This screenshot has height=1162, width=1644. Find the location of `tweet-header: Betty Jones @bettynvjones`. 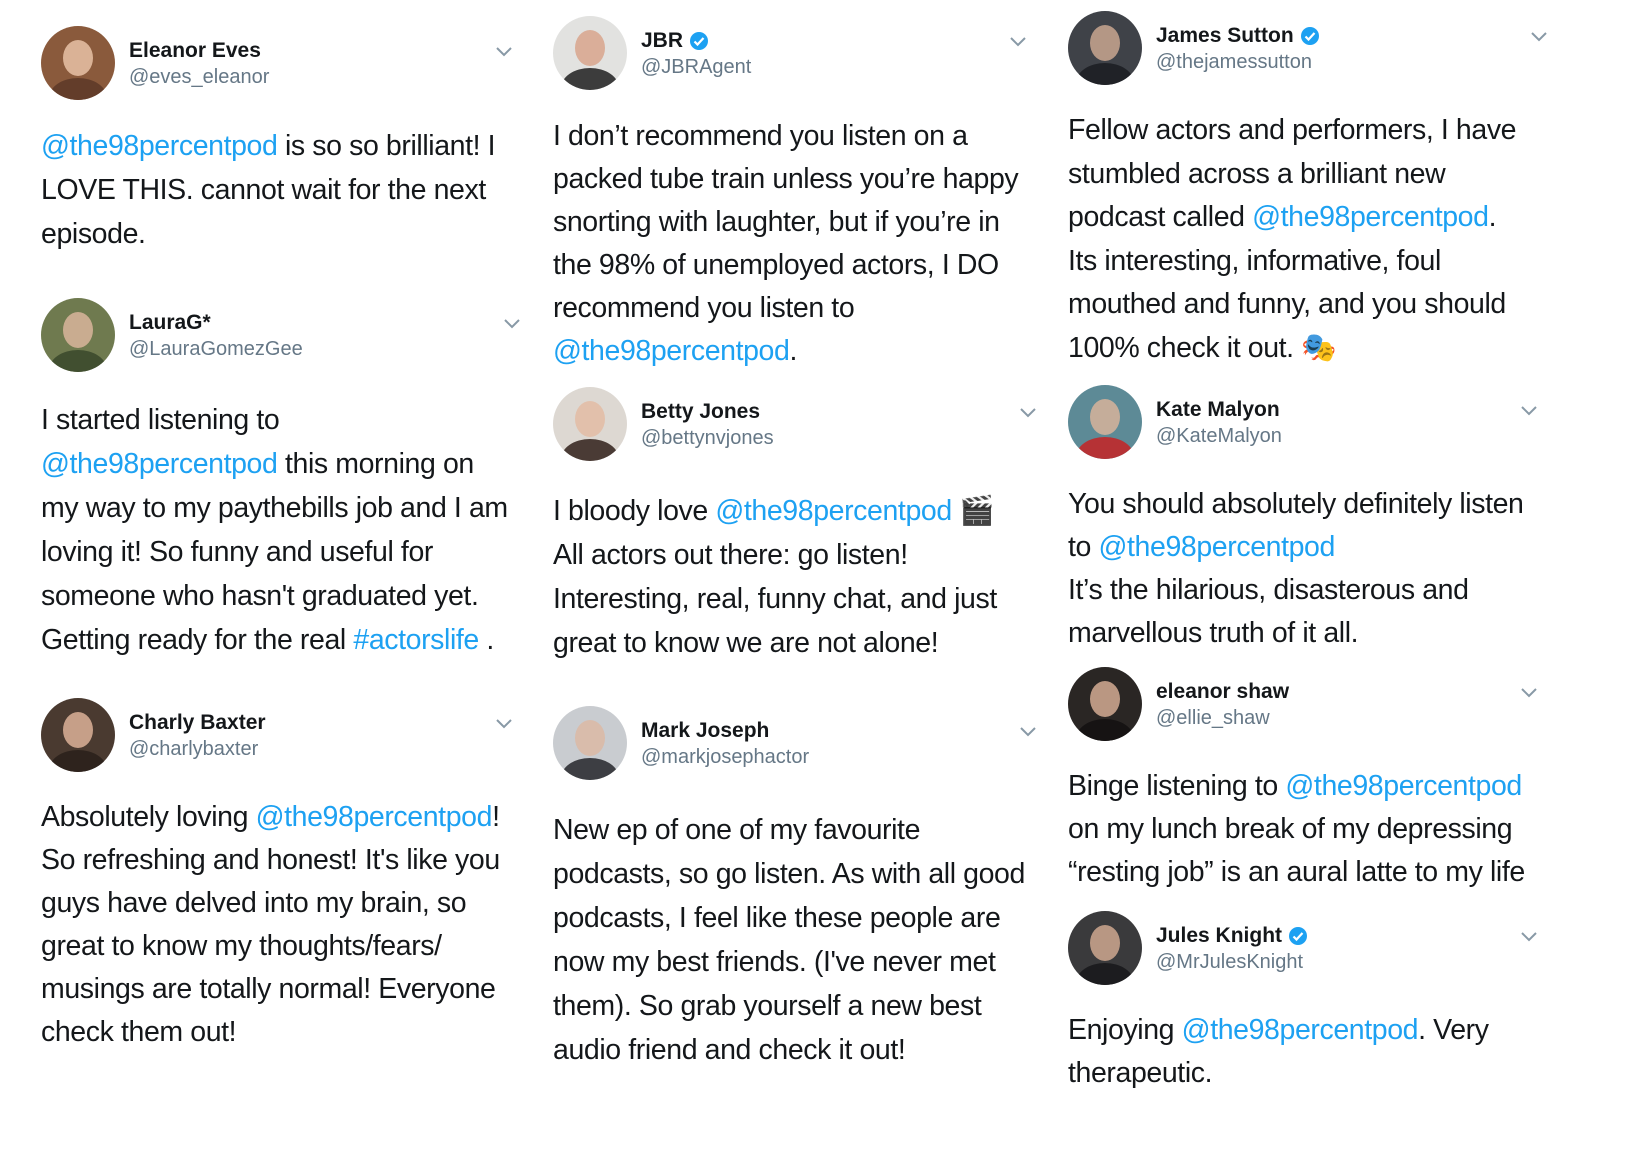

tweet-header: Betty Jones @bettynvjones is located at coordinates (795, 427).